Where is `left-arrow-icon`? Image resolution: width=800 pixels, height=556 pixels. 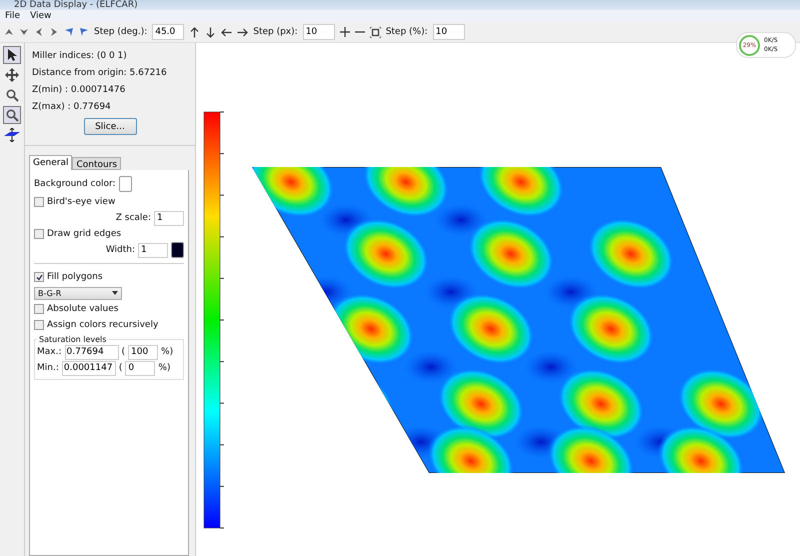
left-arrow-icon is located at coordinates (226, 32).